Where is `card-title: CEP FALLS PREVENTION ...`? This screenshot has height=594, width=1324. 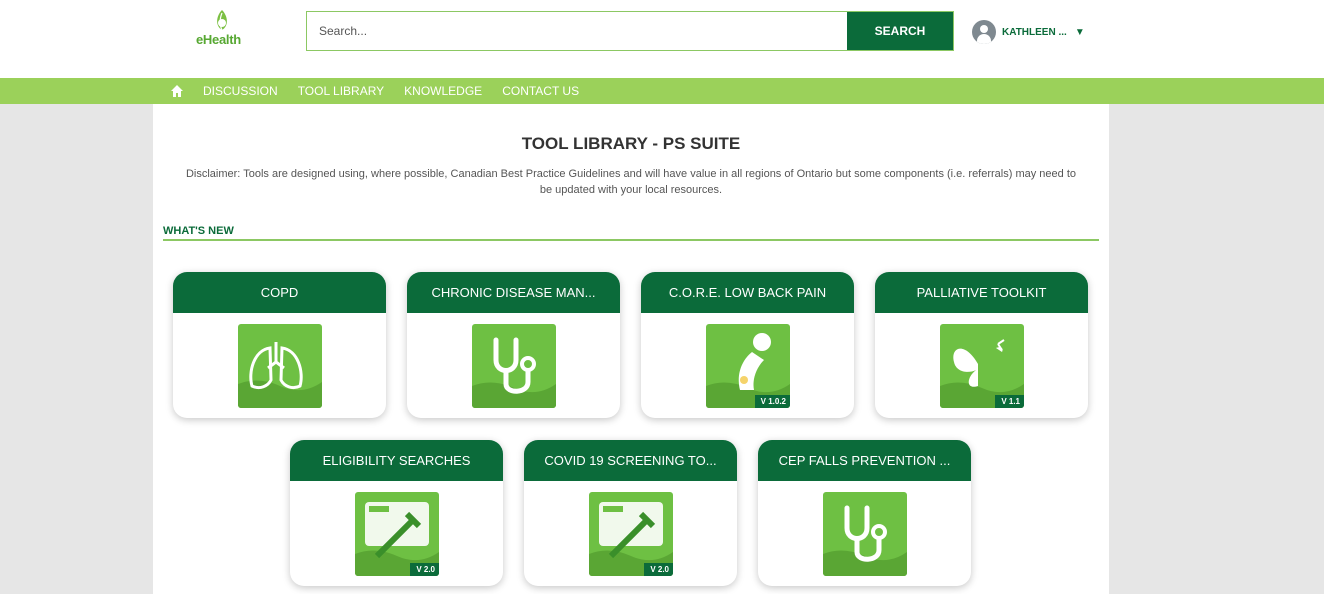
card-title: CEP FALLS PREVENTION ... is located at coordinates (864, 460).